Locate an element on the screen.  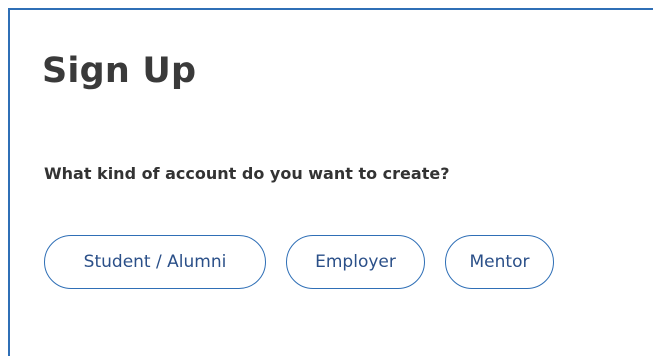
student-alumni-button: Student / Alumni is located at coordinates (155, 262).